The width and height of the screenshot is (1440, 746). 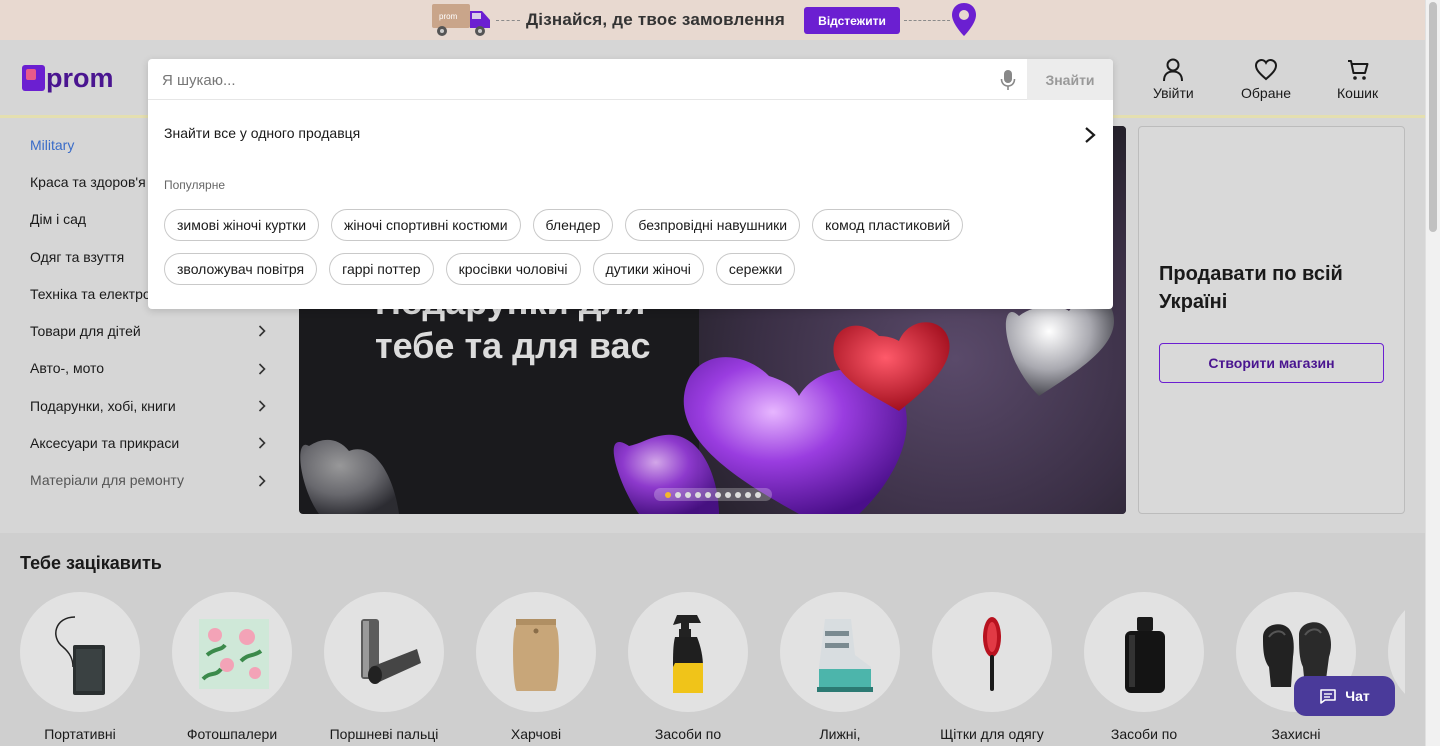 I want to click on popular-chip: жіночі спортивні костюми, so click(x=426, y=225).